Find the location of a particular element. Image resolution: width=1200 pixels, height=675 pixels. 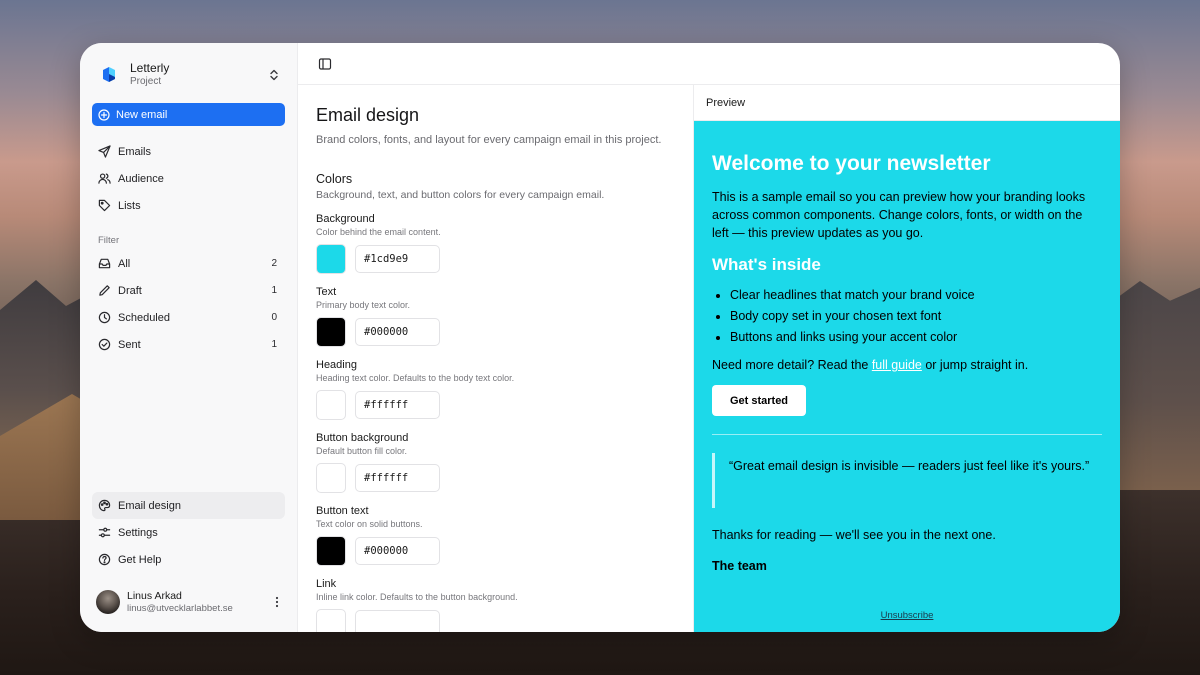

sliders-icon is located at coordinates (104, 532).